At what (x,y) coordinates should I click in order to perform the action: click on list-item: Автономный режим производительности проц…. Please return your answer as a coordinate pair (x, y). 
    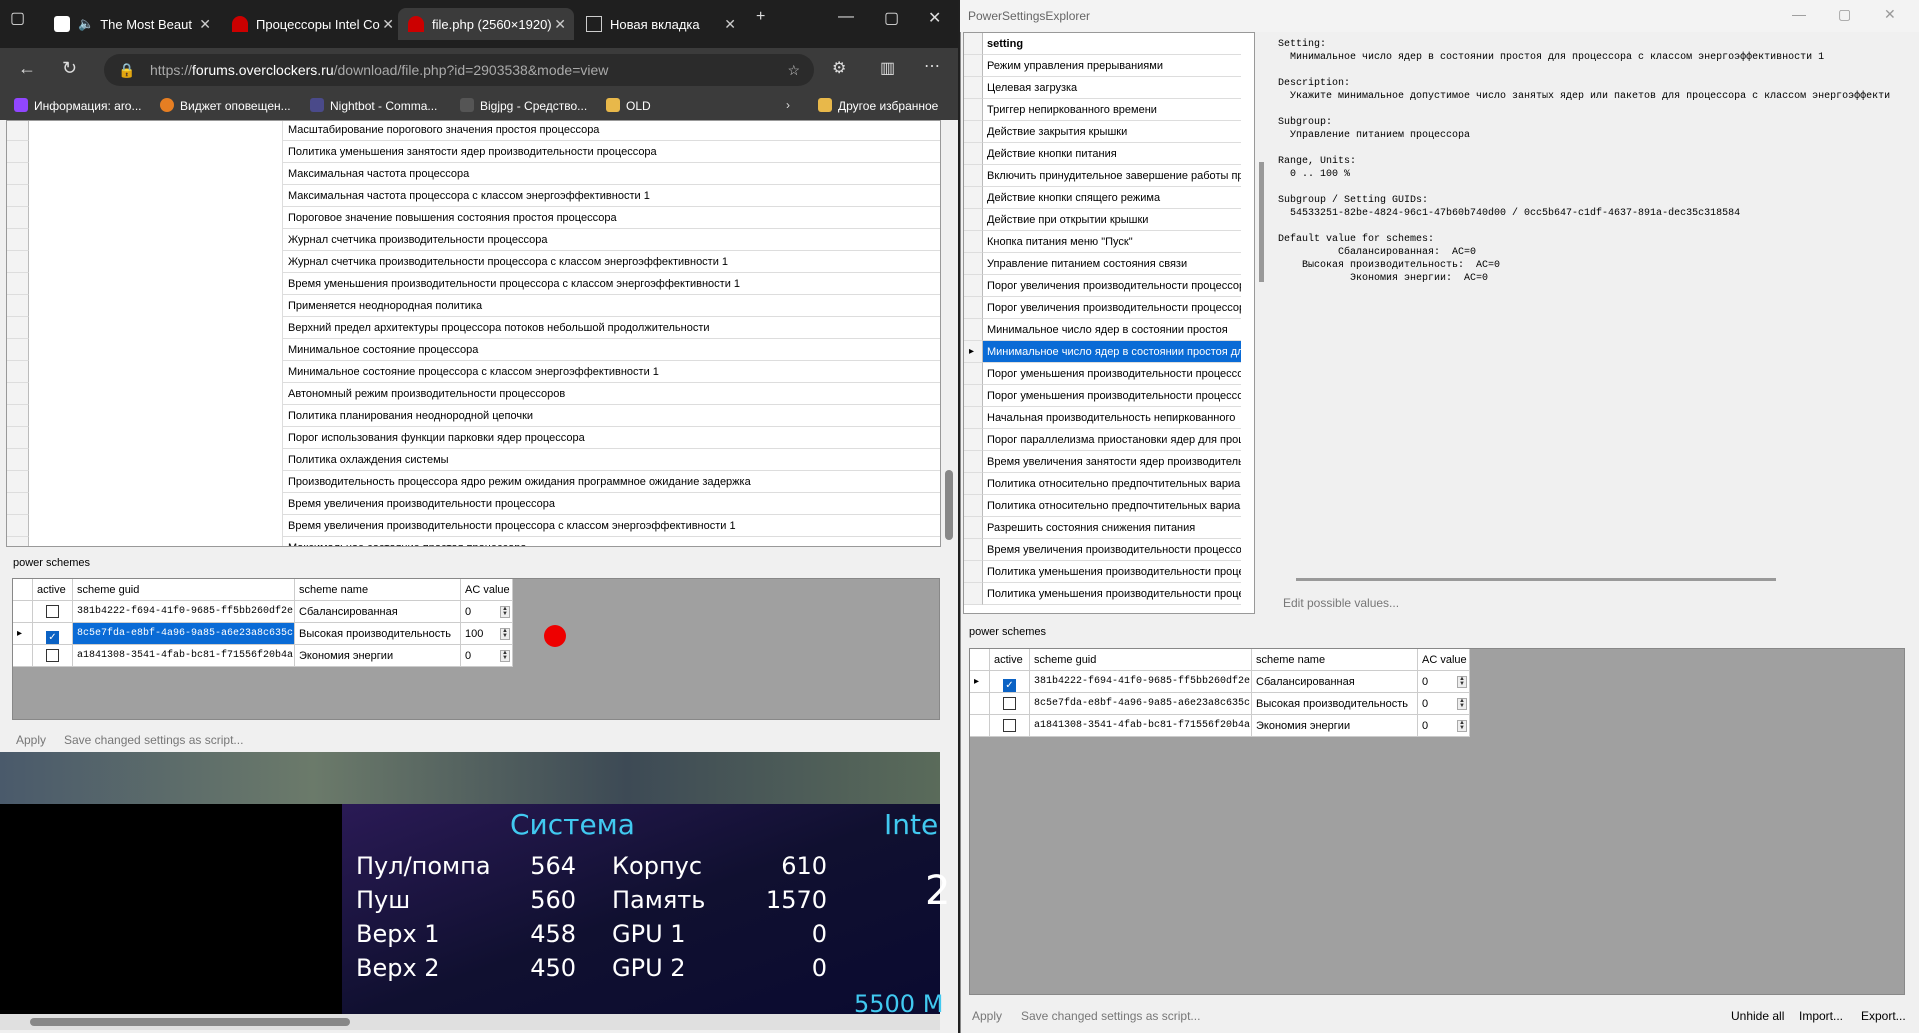
    Looking at the image, I should click on (473, 394).